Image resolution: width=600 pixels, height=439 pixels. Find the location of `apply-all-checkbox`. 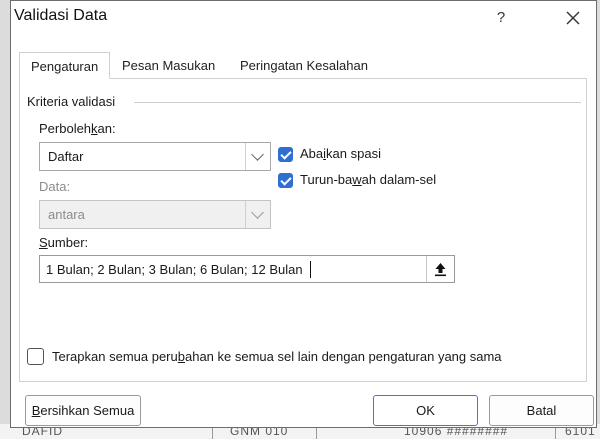

apply-all-checkbox is located at coordinates (35, 356).